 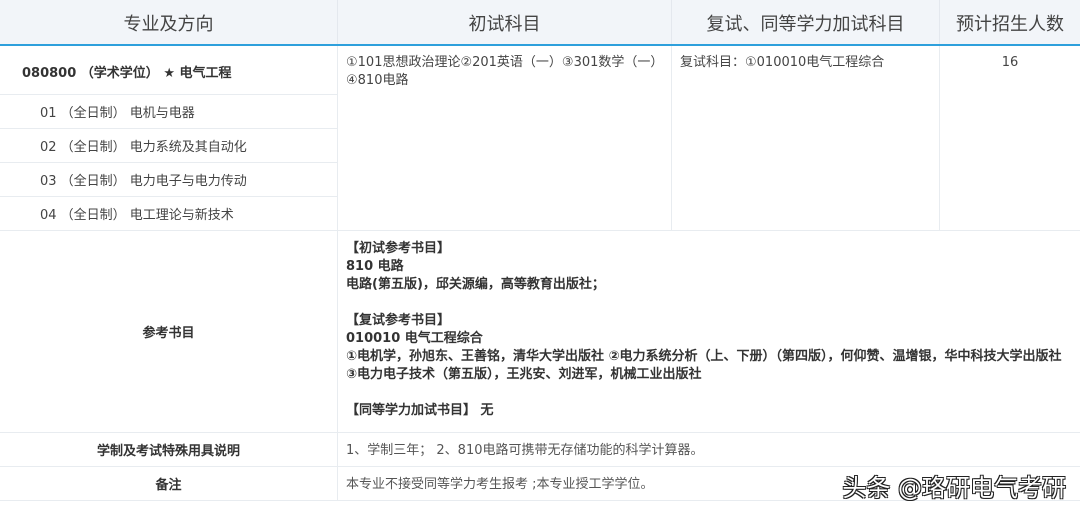 I want to click on exam-subjects: ①101思想政治理论②201英语（一）③301数学（一）④810电路, so click(x=505, y=138).